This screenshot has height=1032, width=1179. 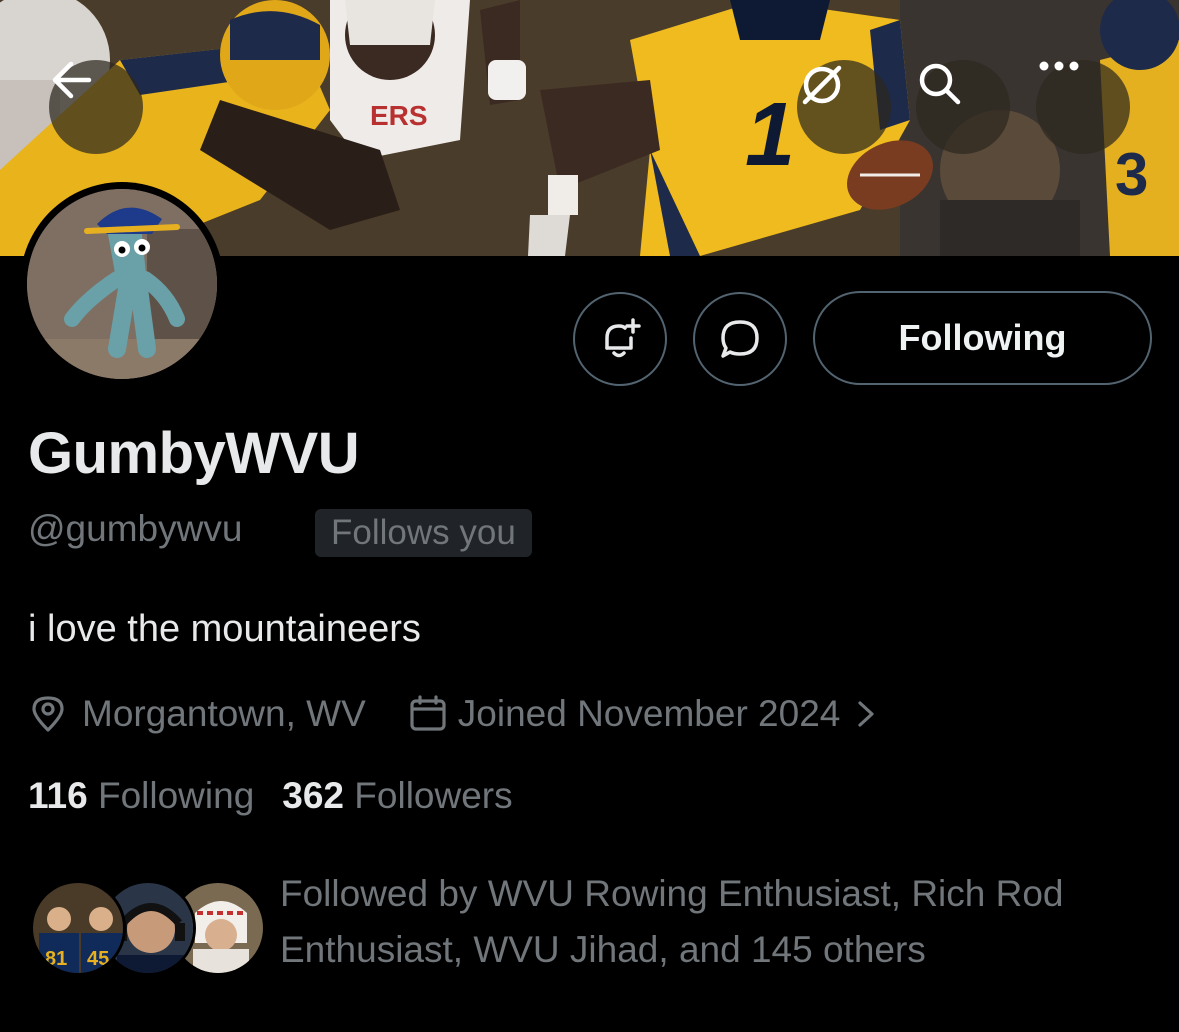 What do you see at coordinates (98, 959) in the screenshot?
I see `follower-jersey-45: 45` at bounding box center [98, 959].